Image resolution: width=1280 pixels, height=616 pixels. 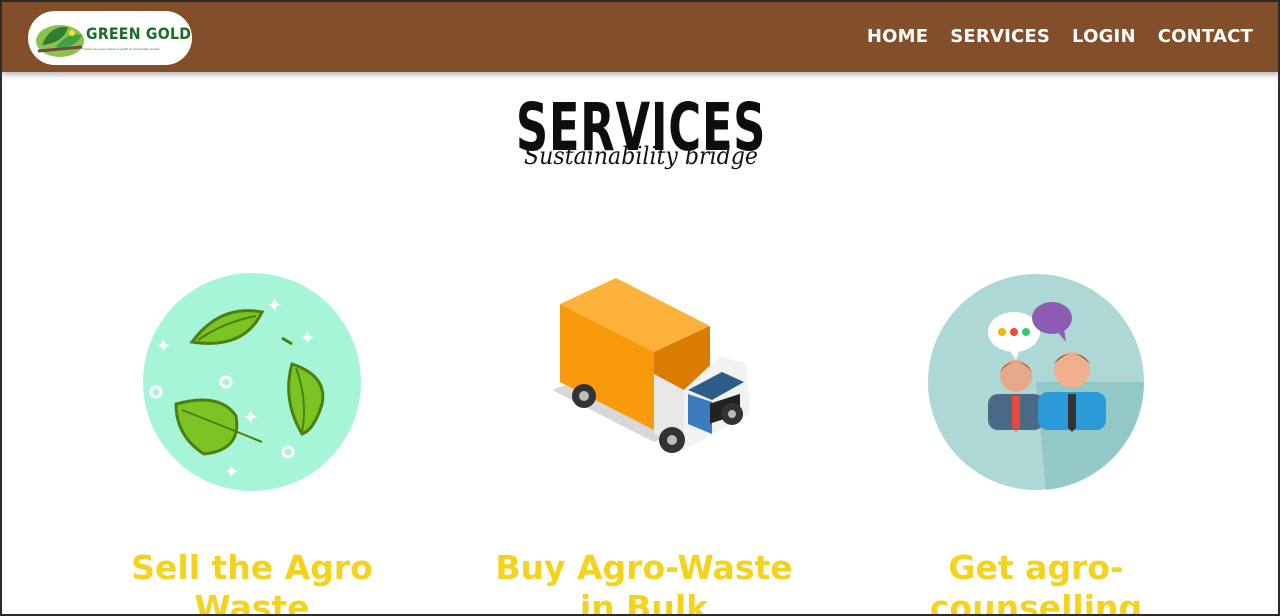 I want to click on truck-icon, so click(x=651, y=365).